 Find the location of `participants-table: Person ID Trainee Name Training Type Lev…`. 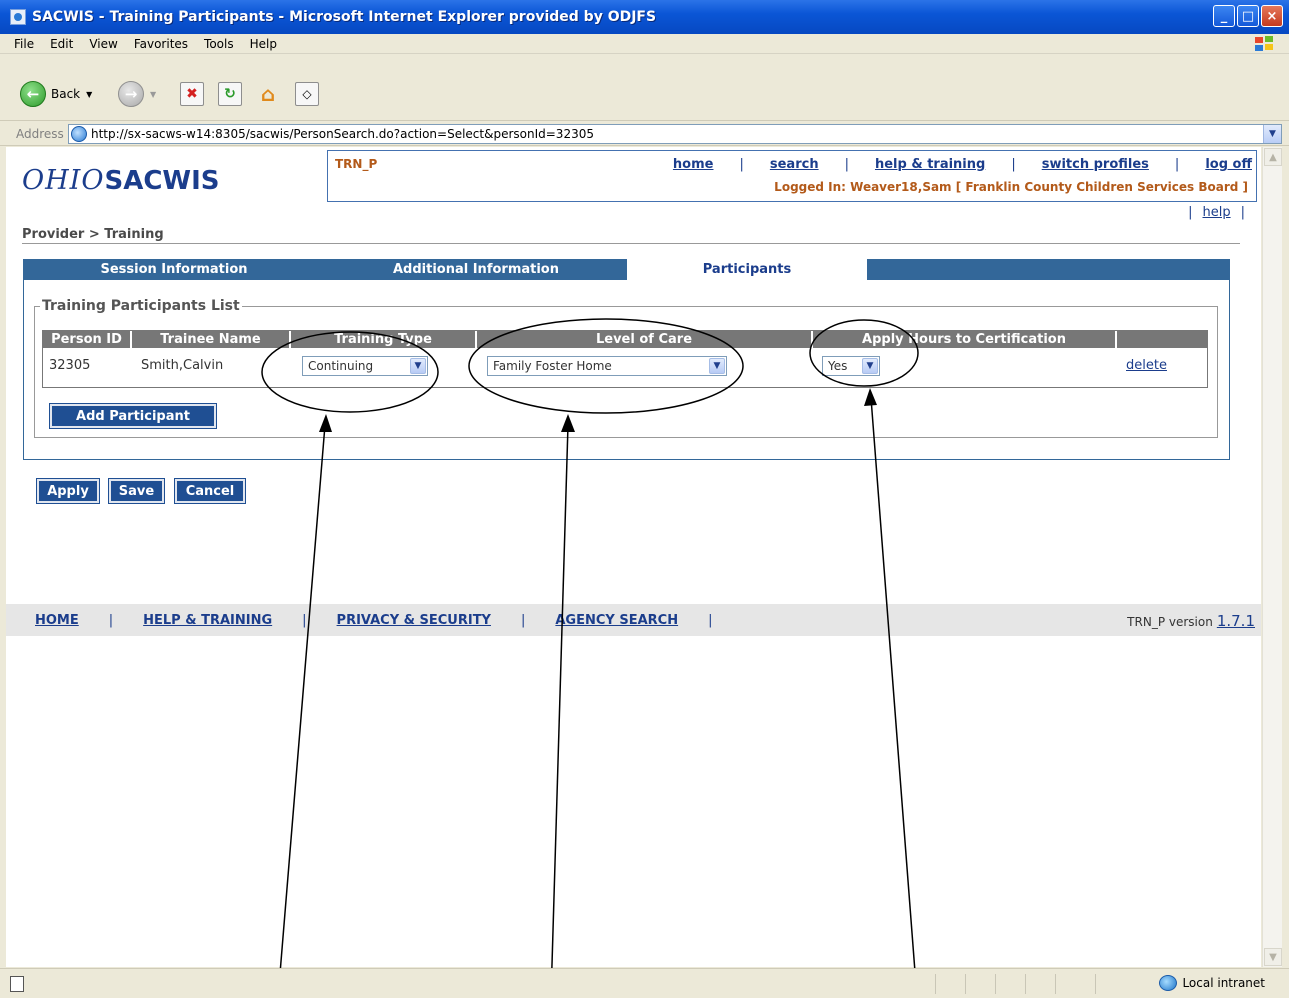

participants-table: Person ID Trainee Name Training Type Lev… is located at coordinates (625, 359).